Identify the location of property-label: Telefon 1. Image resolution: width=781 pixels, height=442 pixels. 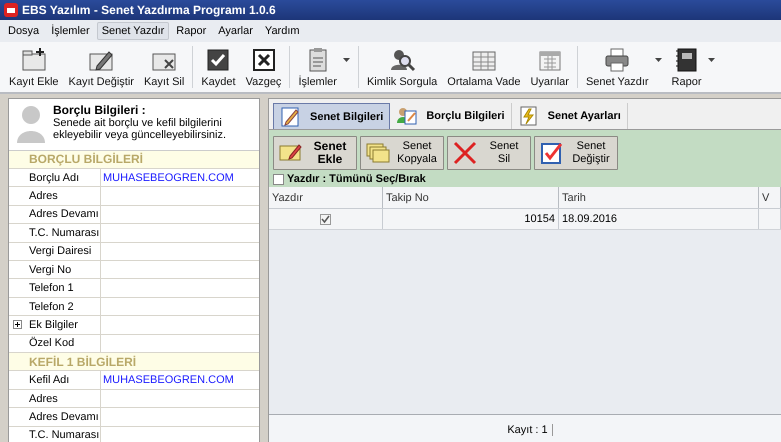
(55, 288).